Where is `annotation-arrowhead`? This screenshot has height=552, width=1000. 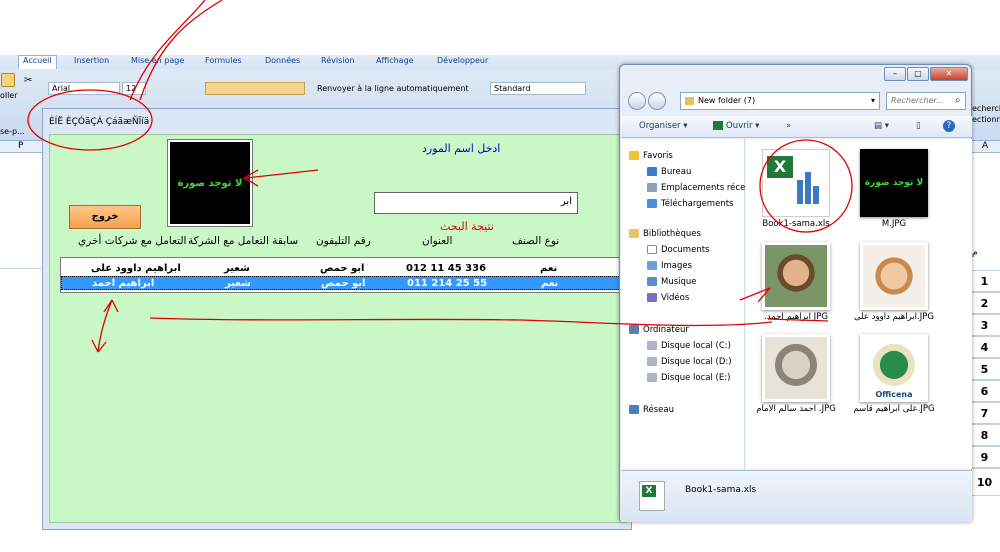
annotation-arrowhead is located at coordinates (755, 295).